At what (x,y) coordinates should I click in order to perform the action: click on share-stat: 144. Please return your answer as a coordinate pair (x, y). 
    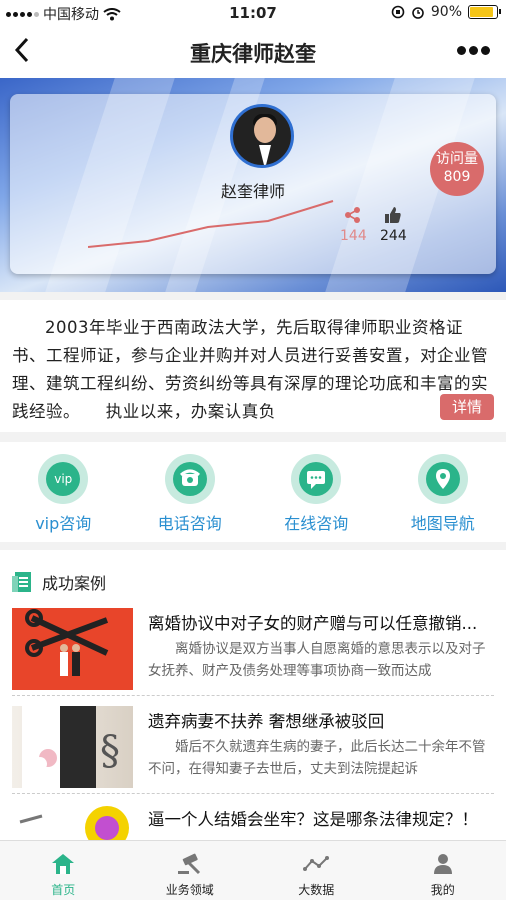
    Looking at the image, I should click on (353, 225).